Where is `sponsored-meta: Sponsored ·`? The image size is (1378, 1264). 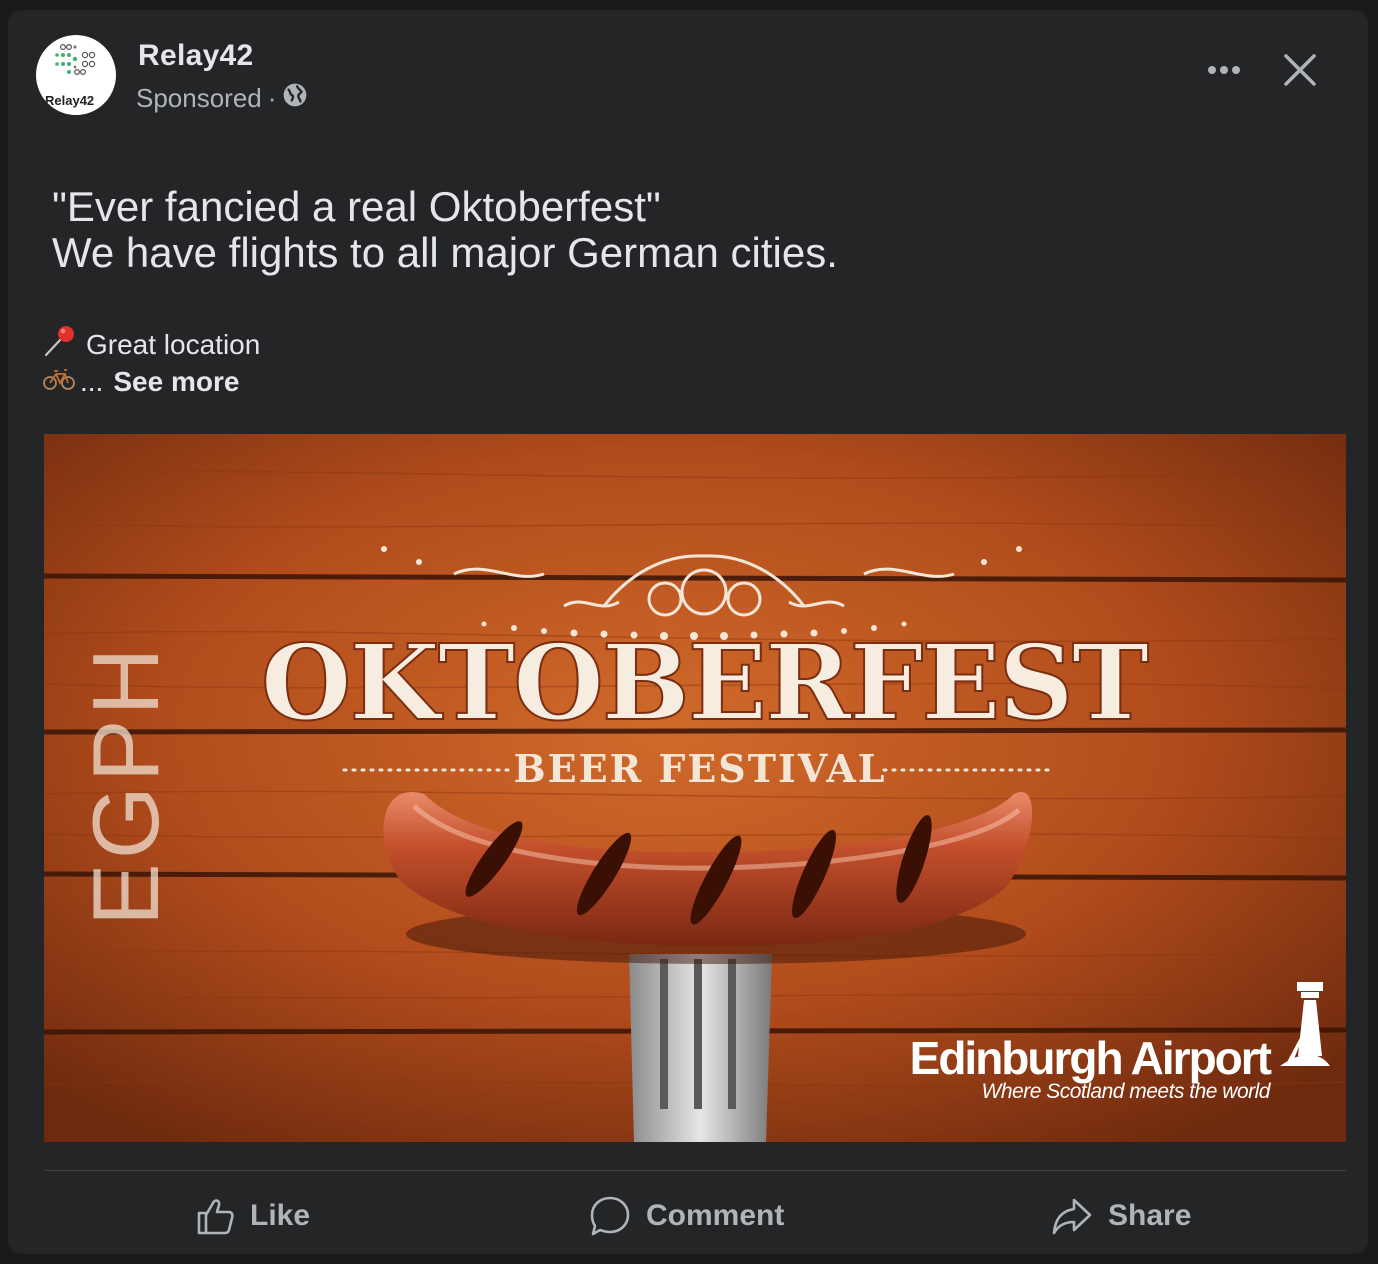
sponsored-meta: Sponsored · is located at coordinates (222, 98).